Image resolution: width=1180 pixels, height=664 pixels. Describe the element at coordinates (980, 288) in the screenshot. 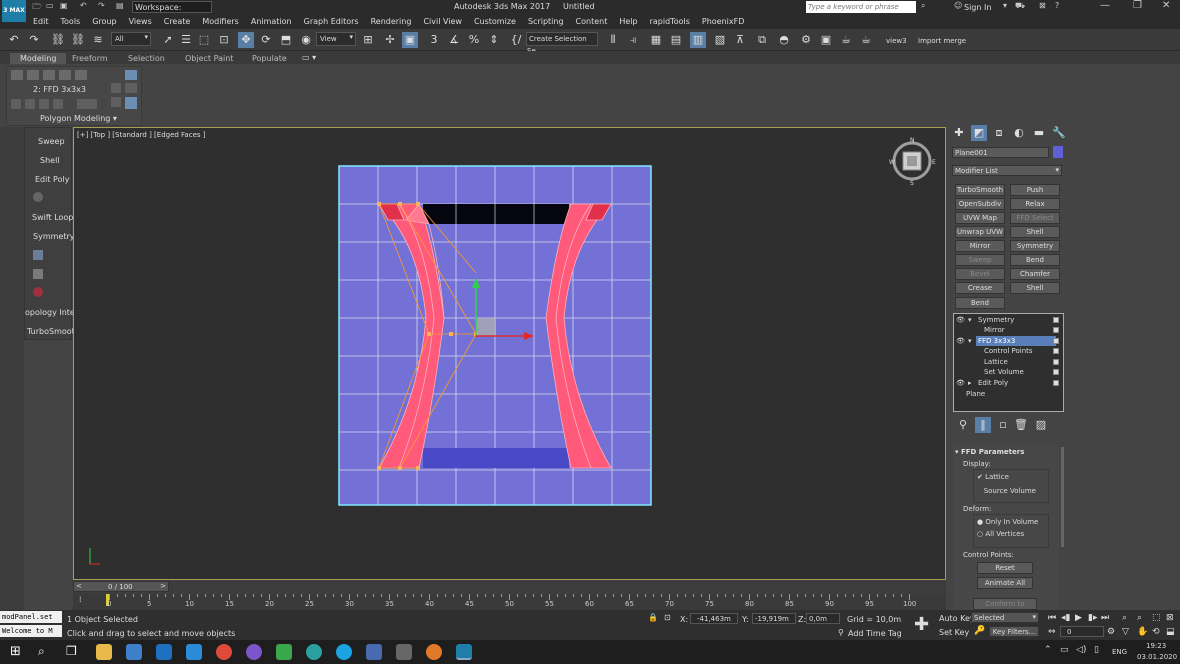

I see `crease-button: Crease` at that location.